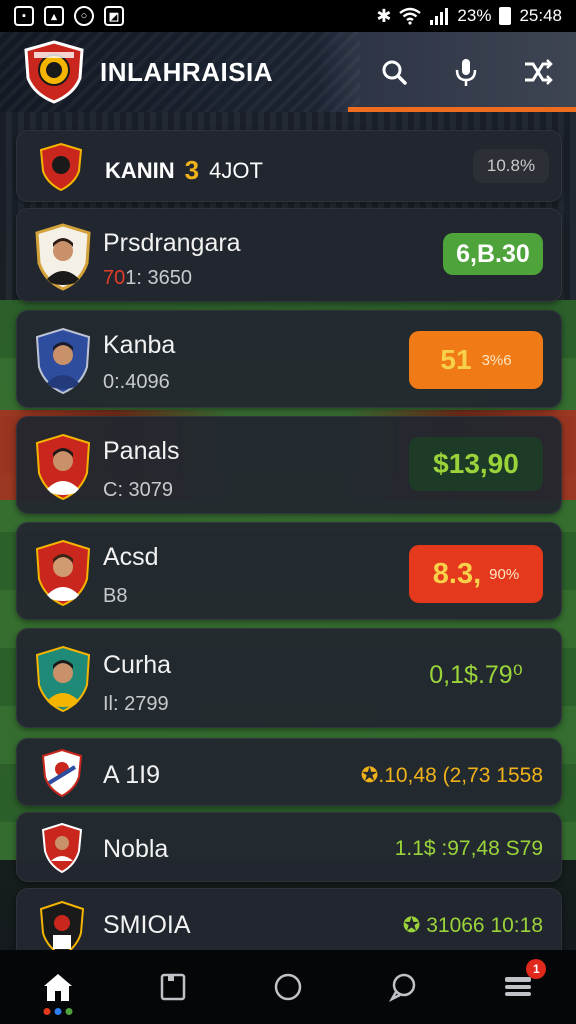  I want to click on wifi-icon, so click(410, 16).